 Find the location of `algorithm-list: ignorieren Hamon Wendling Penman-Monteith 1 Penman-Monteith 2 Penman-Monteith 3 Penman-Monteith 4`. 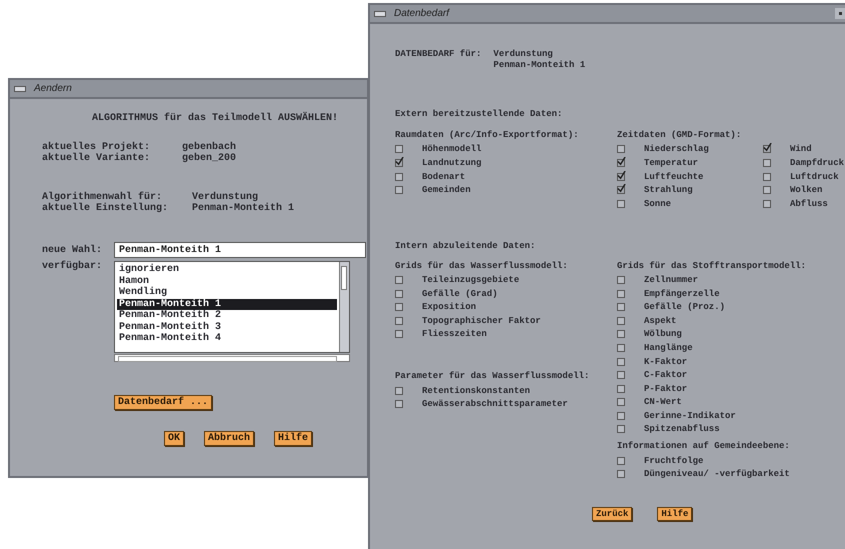

algorithm-list: ignorieren Hamon Wendling Penman-Monteith 1 Penman-Monteith 2 Penman-Monteith 3 Penman-Monteith 4 is located at coordinates (232, 307).